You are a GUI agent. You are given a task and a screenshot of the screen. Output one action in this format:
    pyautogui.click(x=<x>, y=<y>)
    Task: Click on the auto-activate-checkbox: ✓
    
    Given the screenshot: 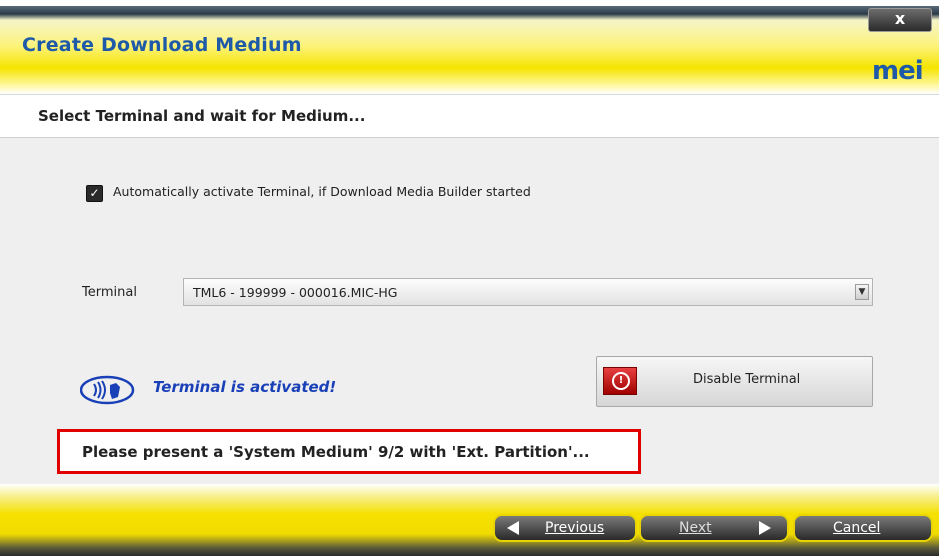 What is the action you would take?
    pyautogui.click(x=94, y=193)
    